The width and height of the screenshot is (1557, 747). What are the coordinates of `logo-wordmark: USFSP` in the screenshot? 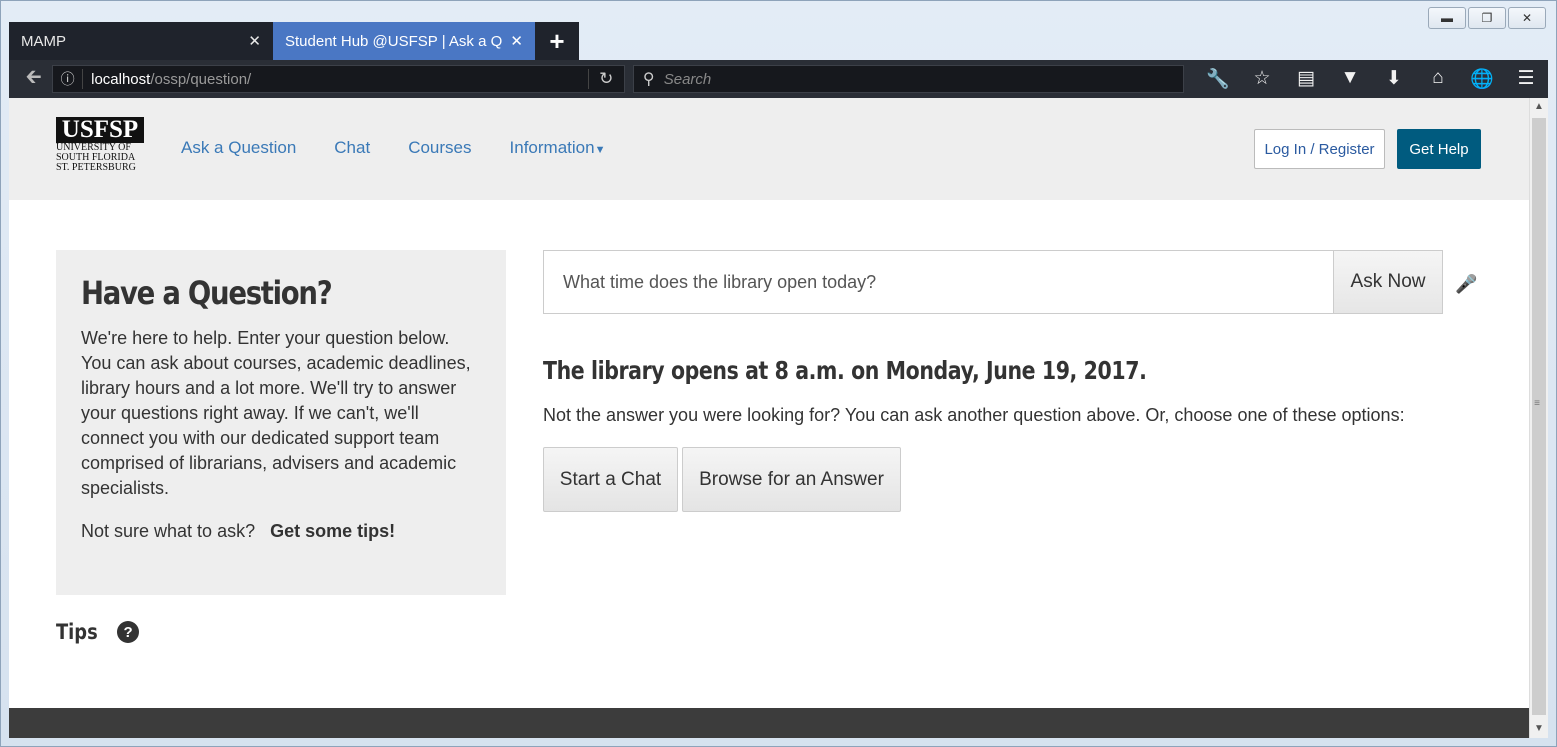 It's located at (100, 130).